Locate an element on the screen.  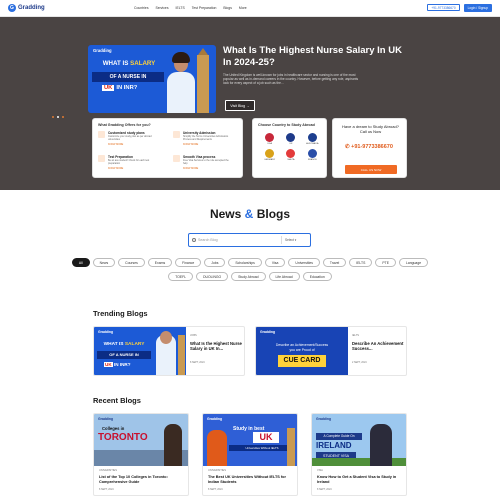
search-input: Search Blog is located at coordinates (208, 240).